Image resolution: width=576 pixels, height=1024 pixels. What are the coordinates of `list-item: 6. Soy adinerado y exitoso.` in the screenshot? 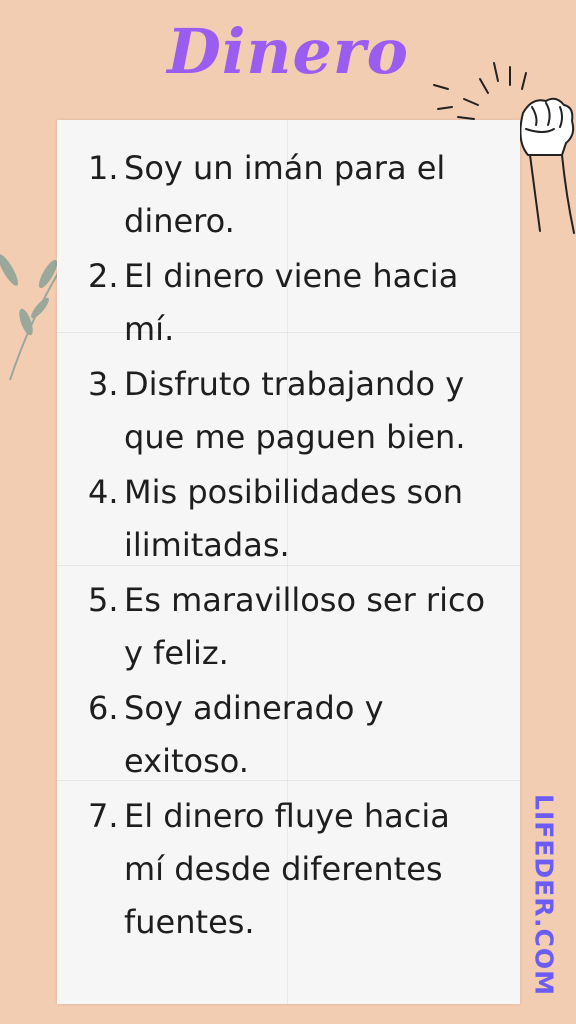 It's located at (293, 735).